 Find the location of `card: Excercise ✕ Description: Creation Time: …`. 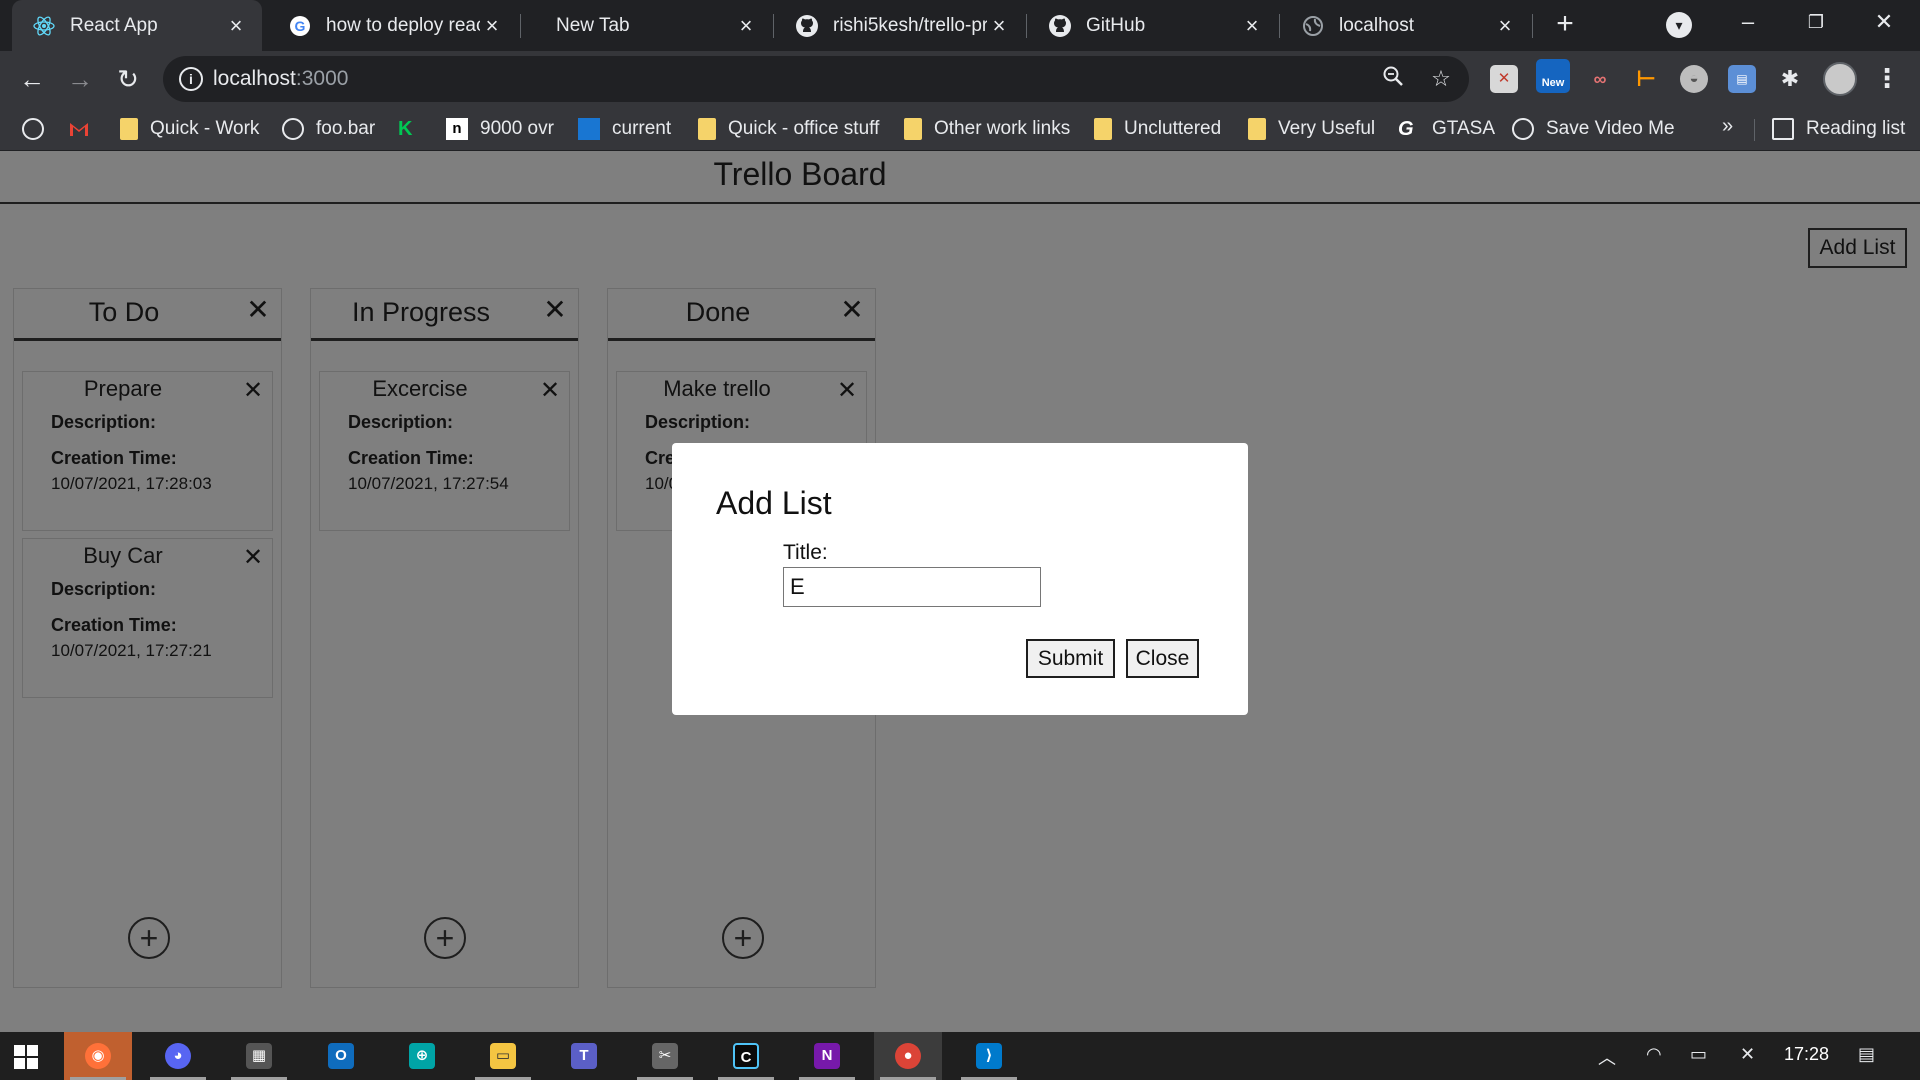

card: Excercise ✕ Description: Creation Time: … is located at coordinates (444, 451).